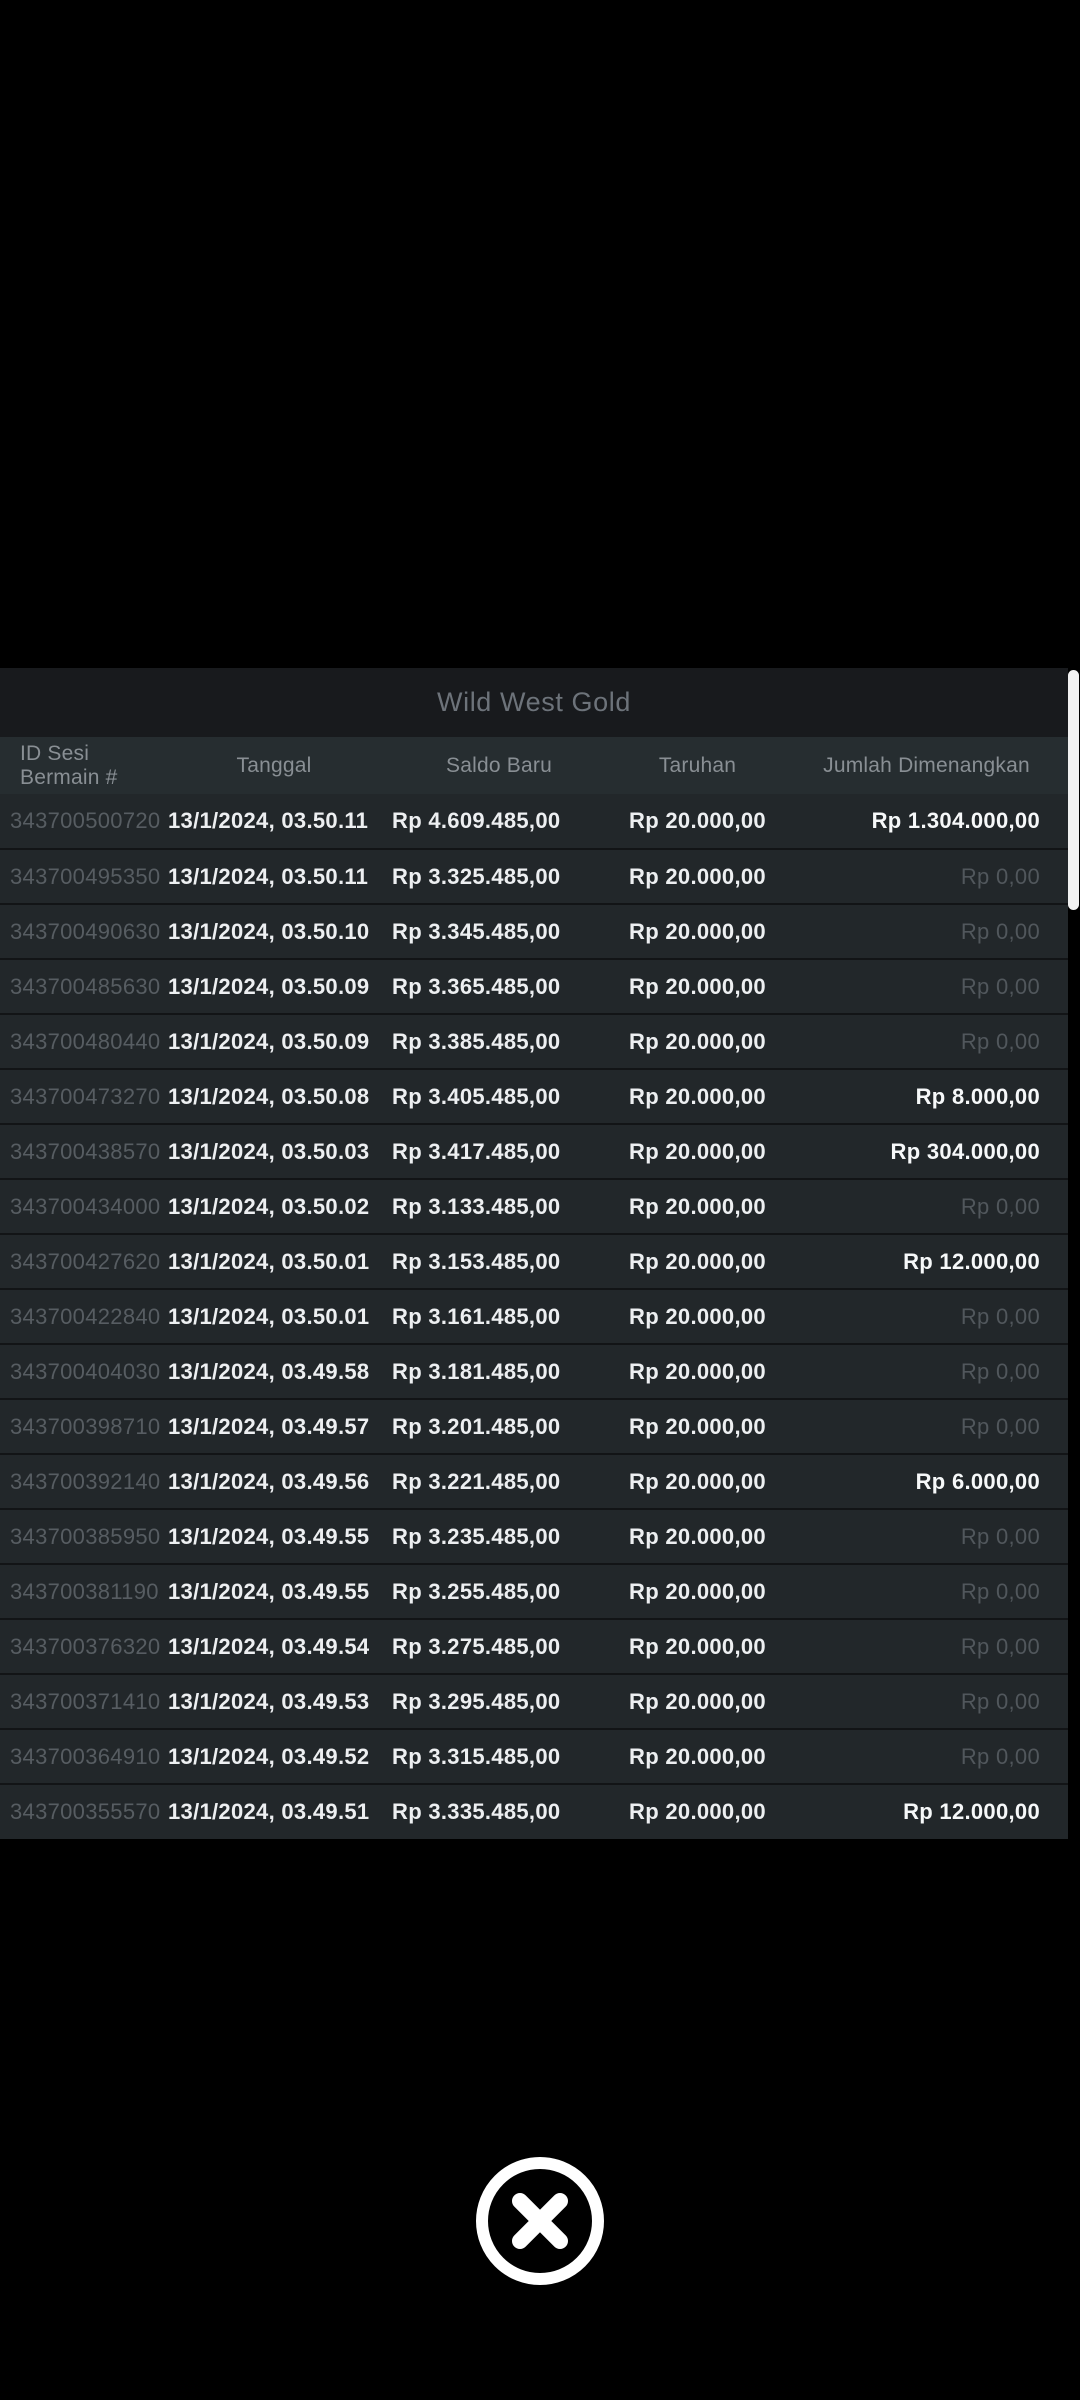 The width and height of the screenshot is (1080, 2400). Describe the element at coordinates (274, 931) in the screenshot. I see `date-cell: 13/1/2024, 03.50.10` at that location.